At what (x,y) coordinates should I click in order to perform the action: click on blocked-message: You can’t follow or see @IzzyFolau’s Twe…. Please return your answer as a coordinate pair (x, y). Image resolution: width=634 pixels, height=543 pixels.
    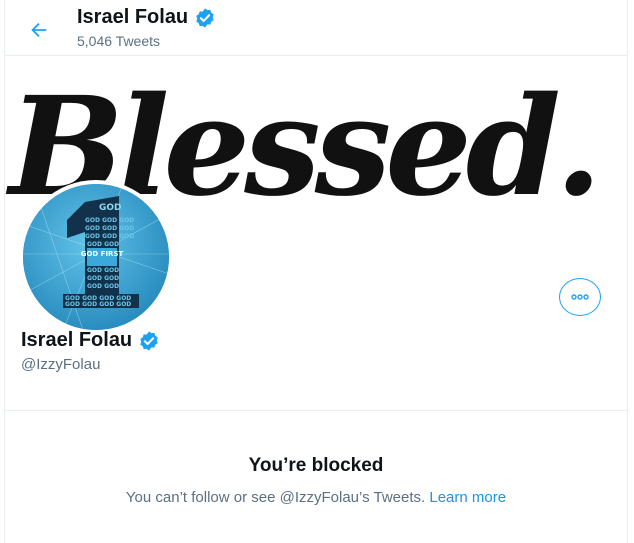
    Looking at the image, I should click on (275, 497).